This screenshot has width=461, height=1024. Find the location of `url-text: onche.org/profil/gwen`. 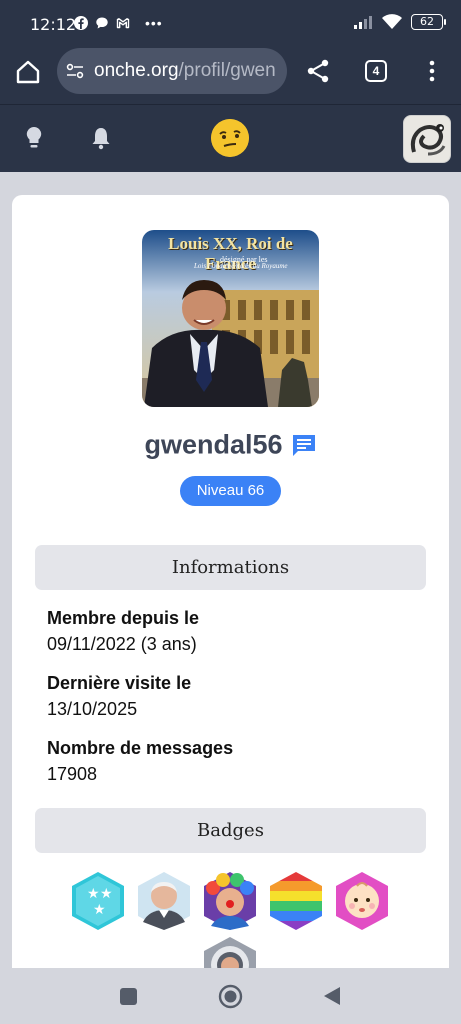

url-text: onche.org/profil/gwen is located at coordinates (185, 71).